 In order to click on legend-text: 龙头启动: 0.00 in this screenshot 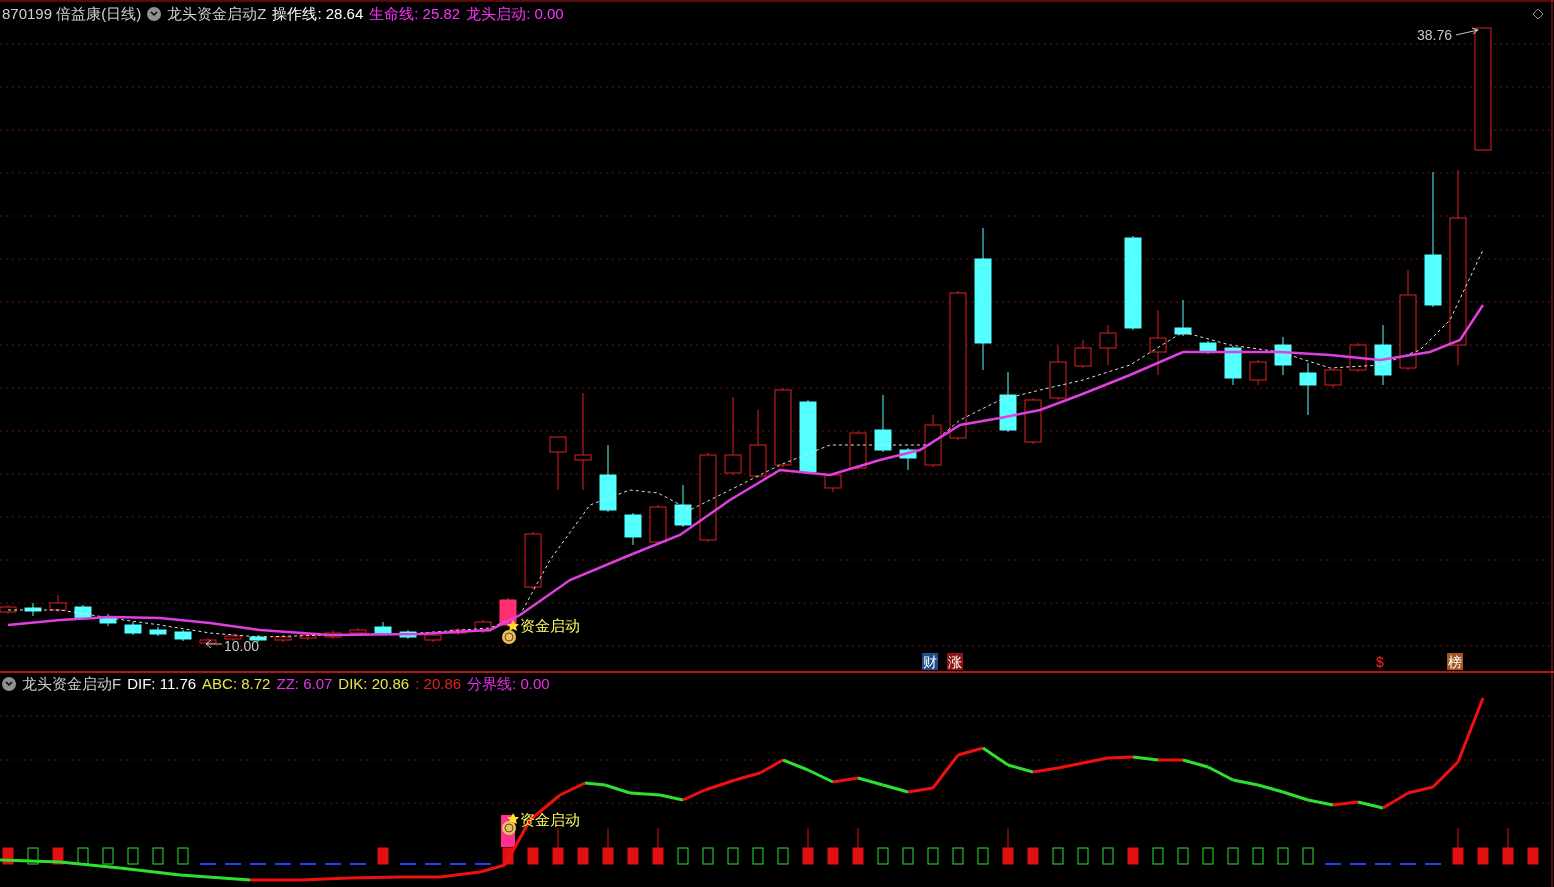, I will do `click(515, 13)`.